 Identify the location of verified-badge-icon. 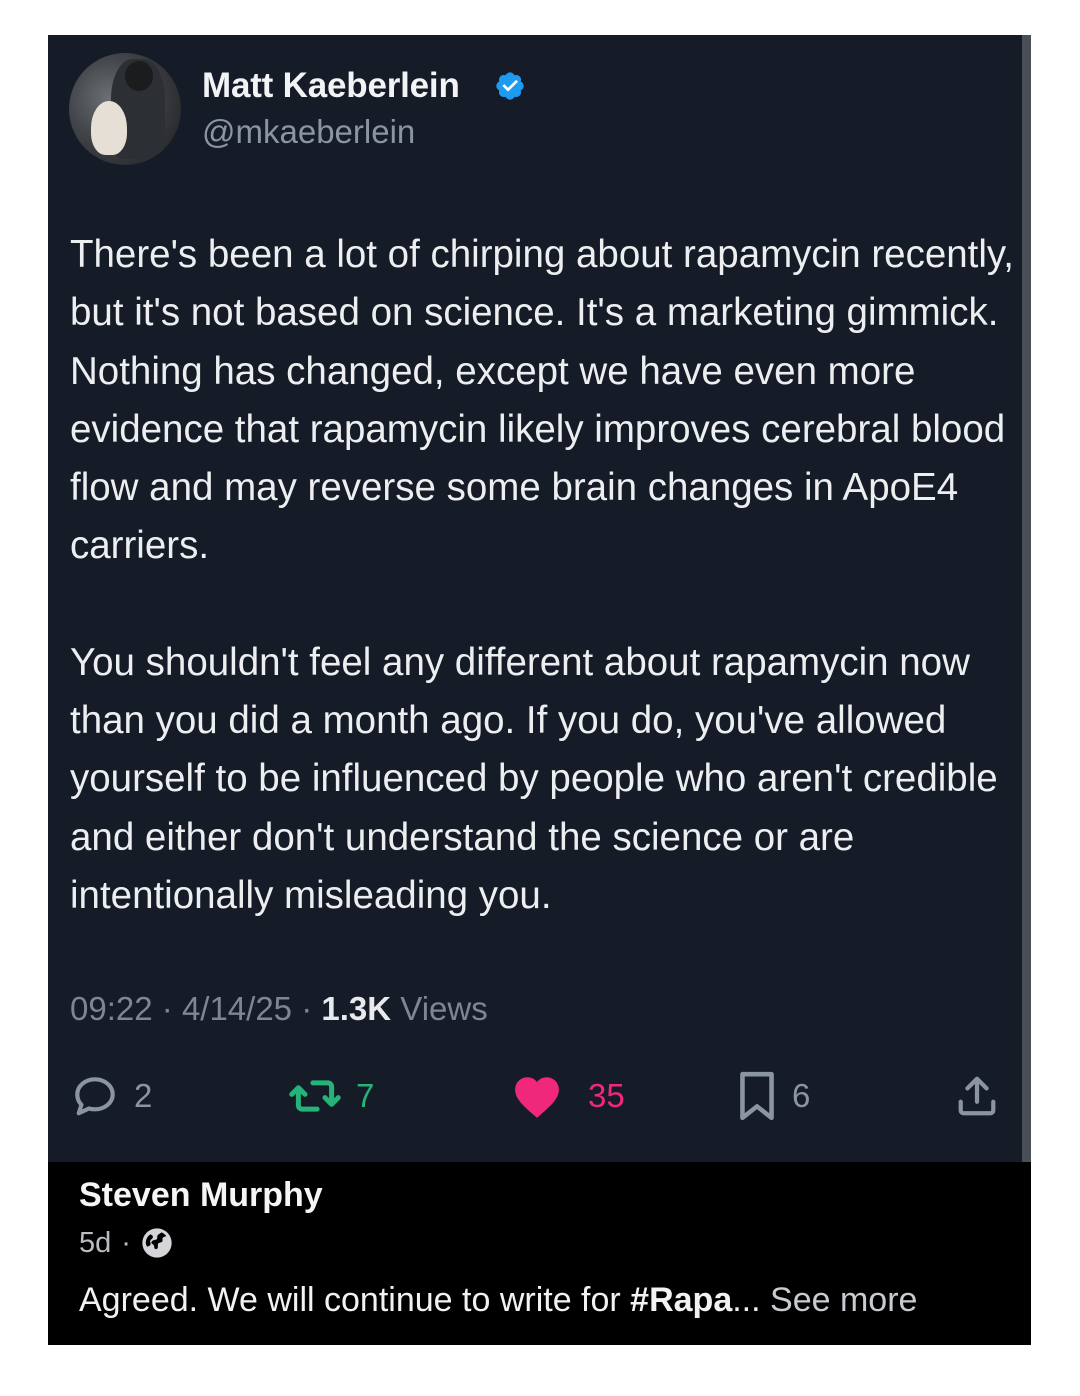
(510, 86).